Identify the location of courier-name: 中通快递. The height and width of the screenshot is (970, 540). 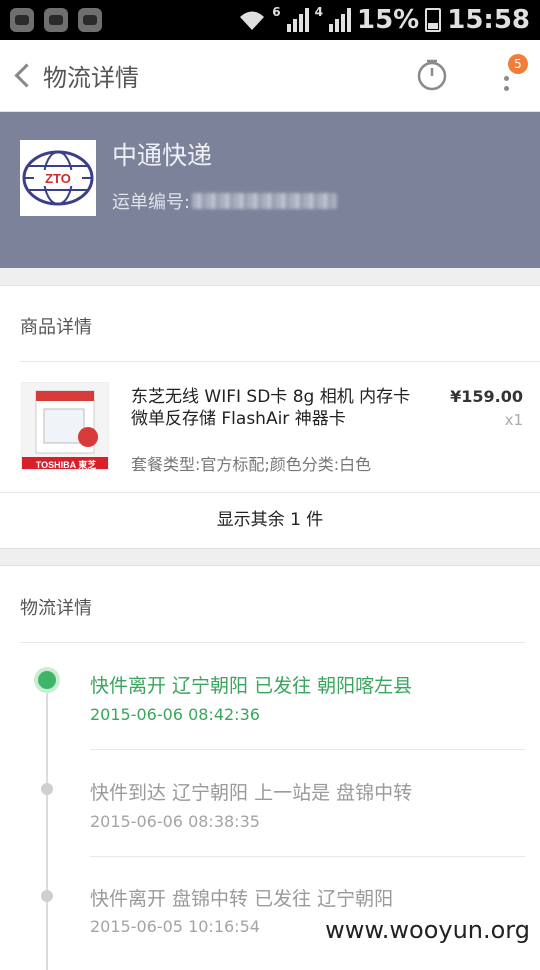
(162, 155).